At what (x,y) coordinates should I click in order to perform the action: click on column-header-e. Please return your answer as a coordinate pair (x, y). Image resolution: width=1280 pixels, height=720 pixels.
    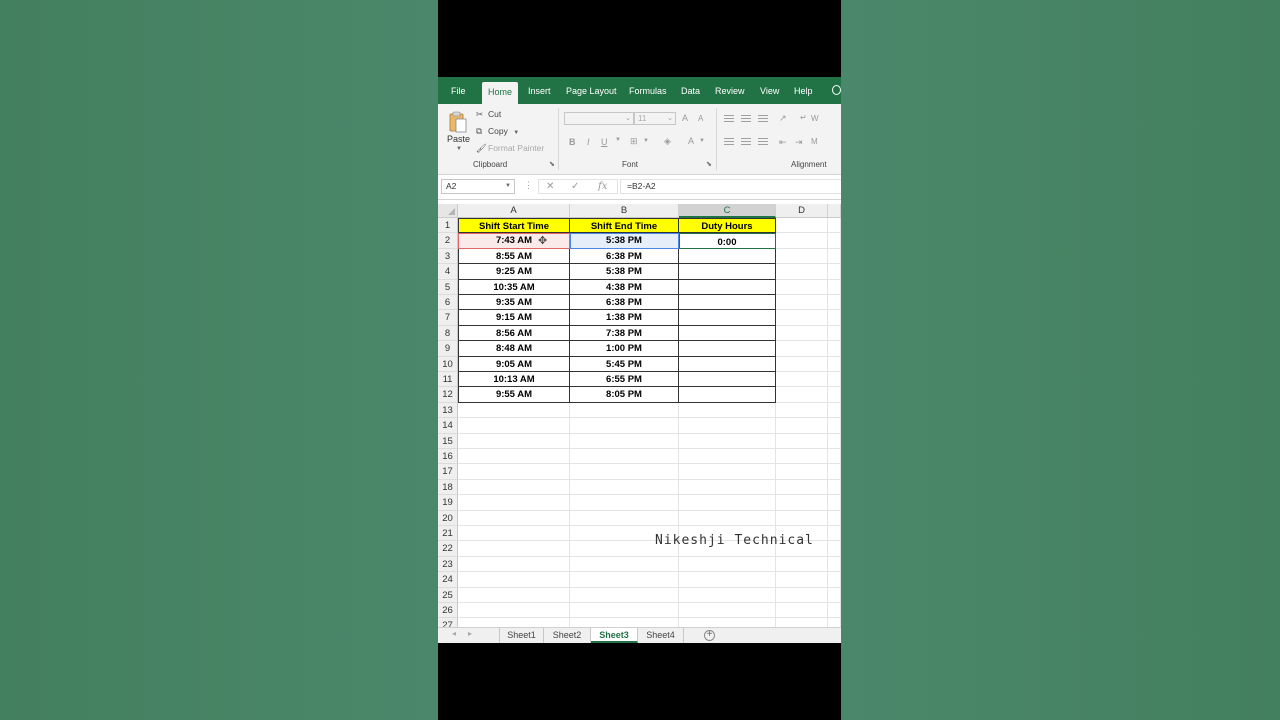
    Looking at the image, I should click on (834, 211).